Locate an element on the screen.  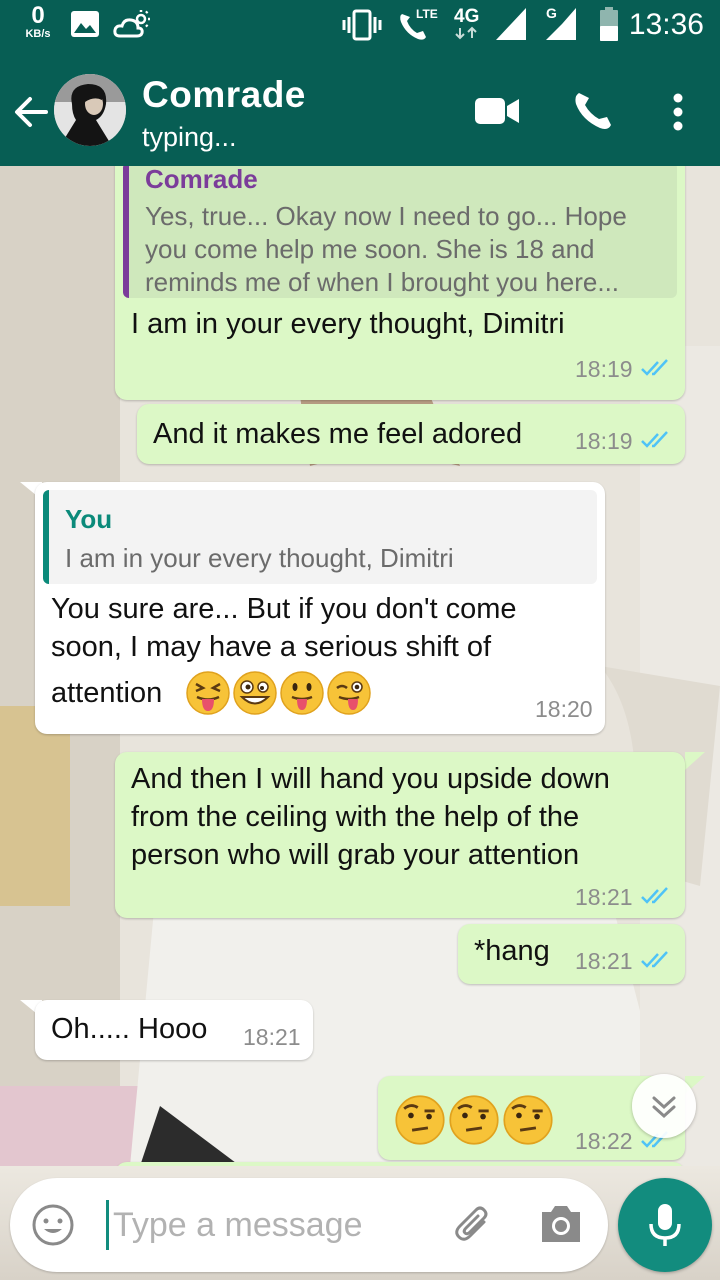
attach-icon is located at coordinates (474, 1224).